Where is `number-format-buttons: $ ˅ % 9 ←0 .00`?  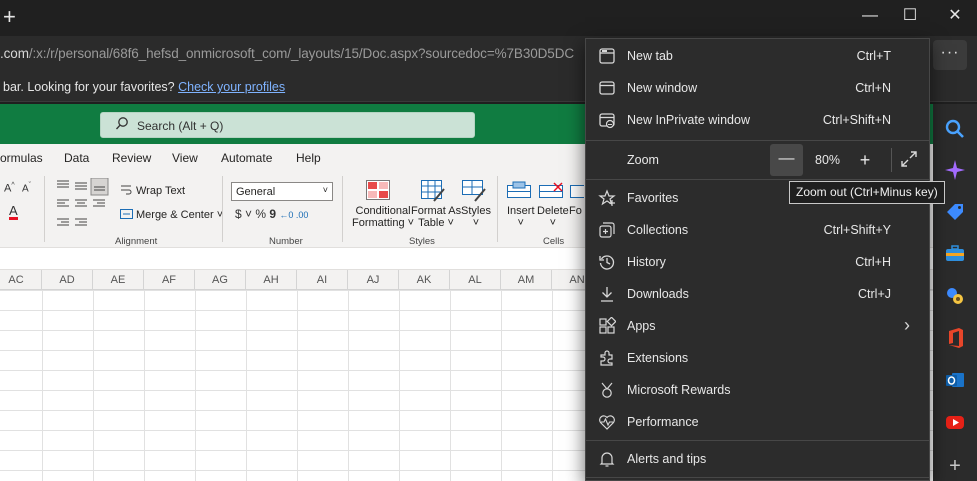
number-format-buttons: $ ˅ % 9 ←0 .00 is located at coordinates (271, 214).